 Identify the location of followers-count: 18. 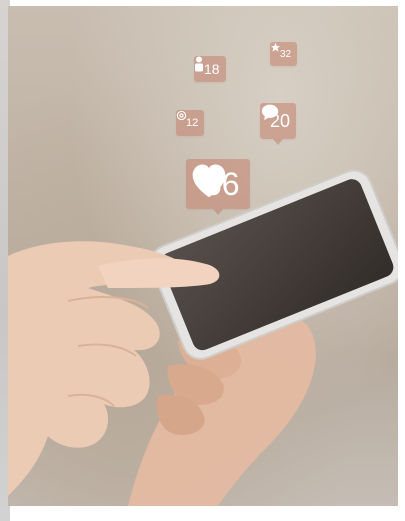
(212, 69).